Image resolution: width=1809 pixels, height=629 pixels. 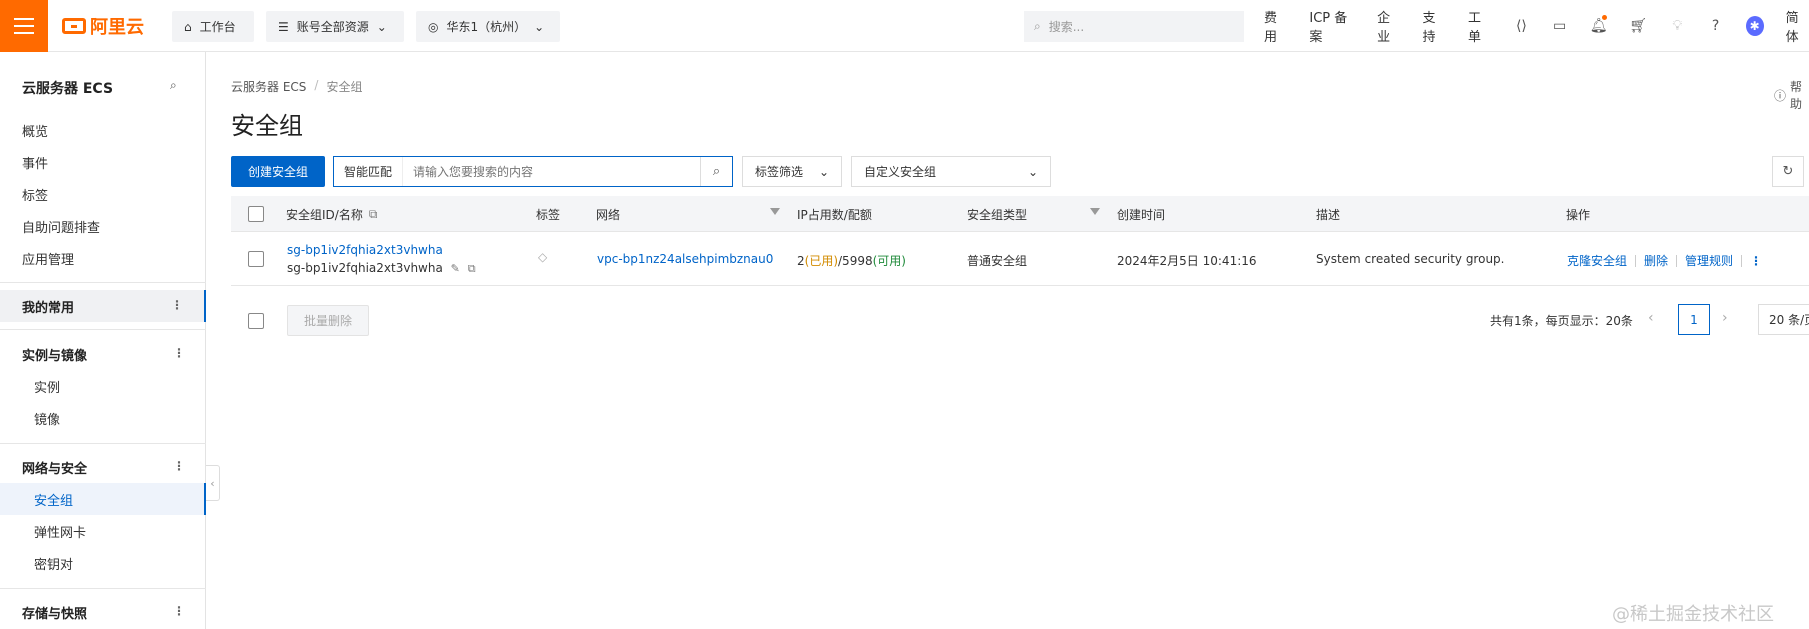 I want to click on sidebar-item-eni: 弹性网卡, so click(x=103, y=531).